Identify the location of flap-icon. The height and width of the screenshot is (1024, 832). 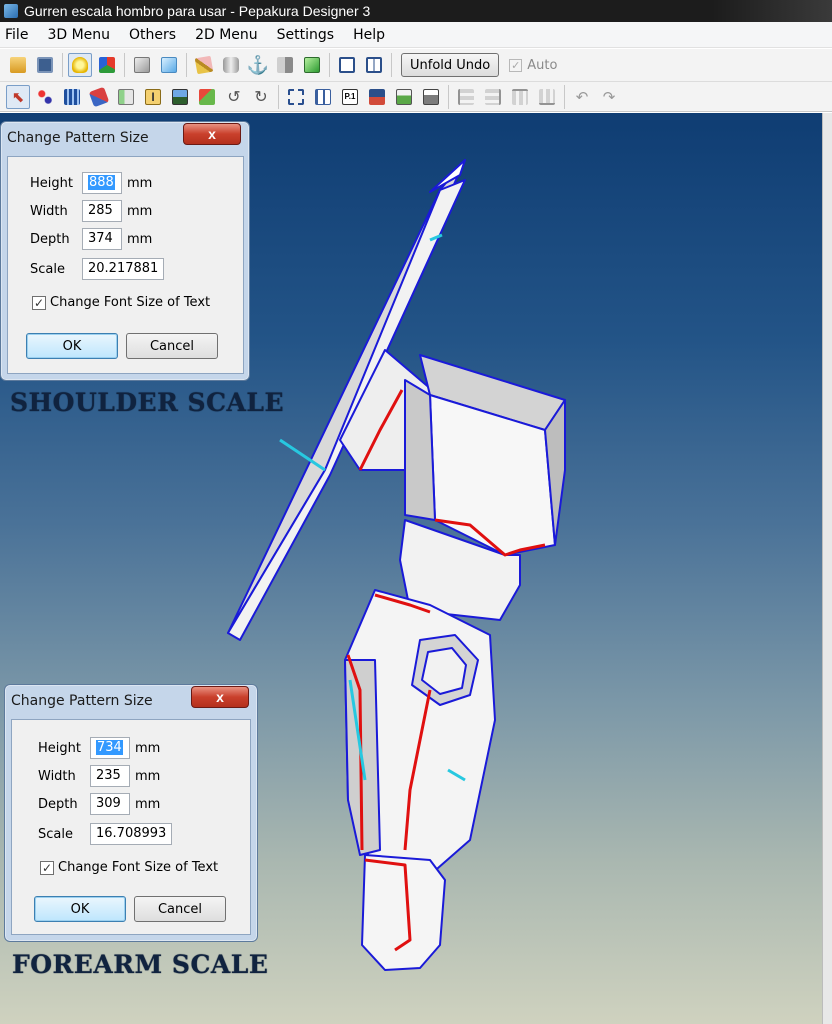
(285, 65).